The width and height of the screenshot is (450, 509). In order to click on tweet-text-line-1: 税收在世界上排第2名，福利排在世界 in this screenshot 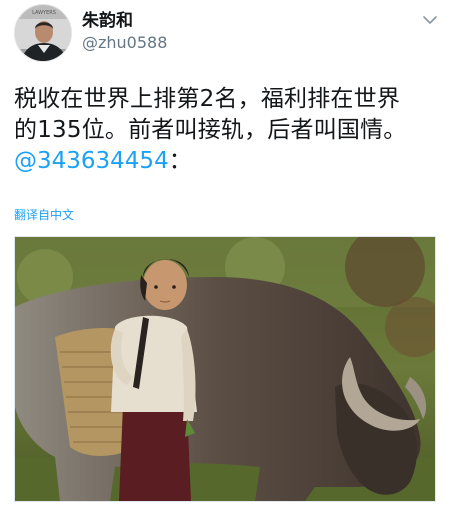, I will do `click(207, 99)`.